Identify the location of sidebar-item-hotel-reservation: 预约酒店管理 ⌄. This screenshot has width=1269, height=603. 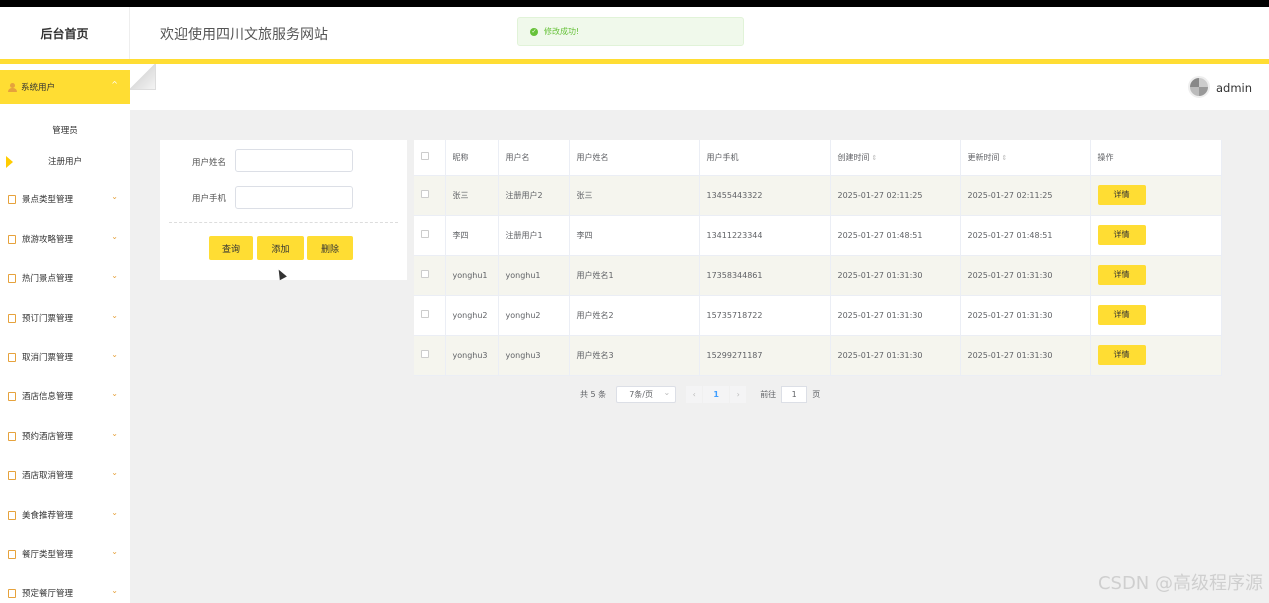
(65, 436).